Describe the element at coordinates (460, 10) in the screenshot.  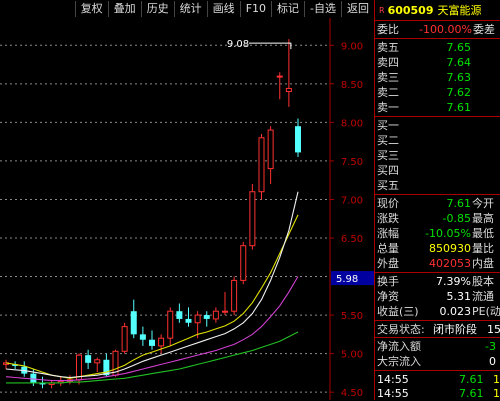
I see `stock-name: 天富能源` at that location.